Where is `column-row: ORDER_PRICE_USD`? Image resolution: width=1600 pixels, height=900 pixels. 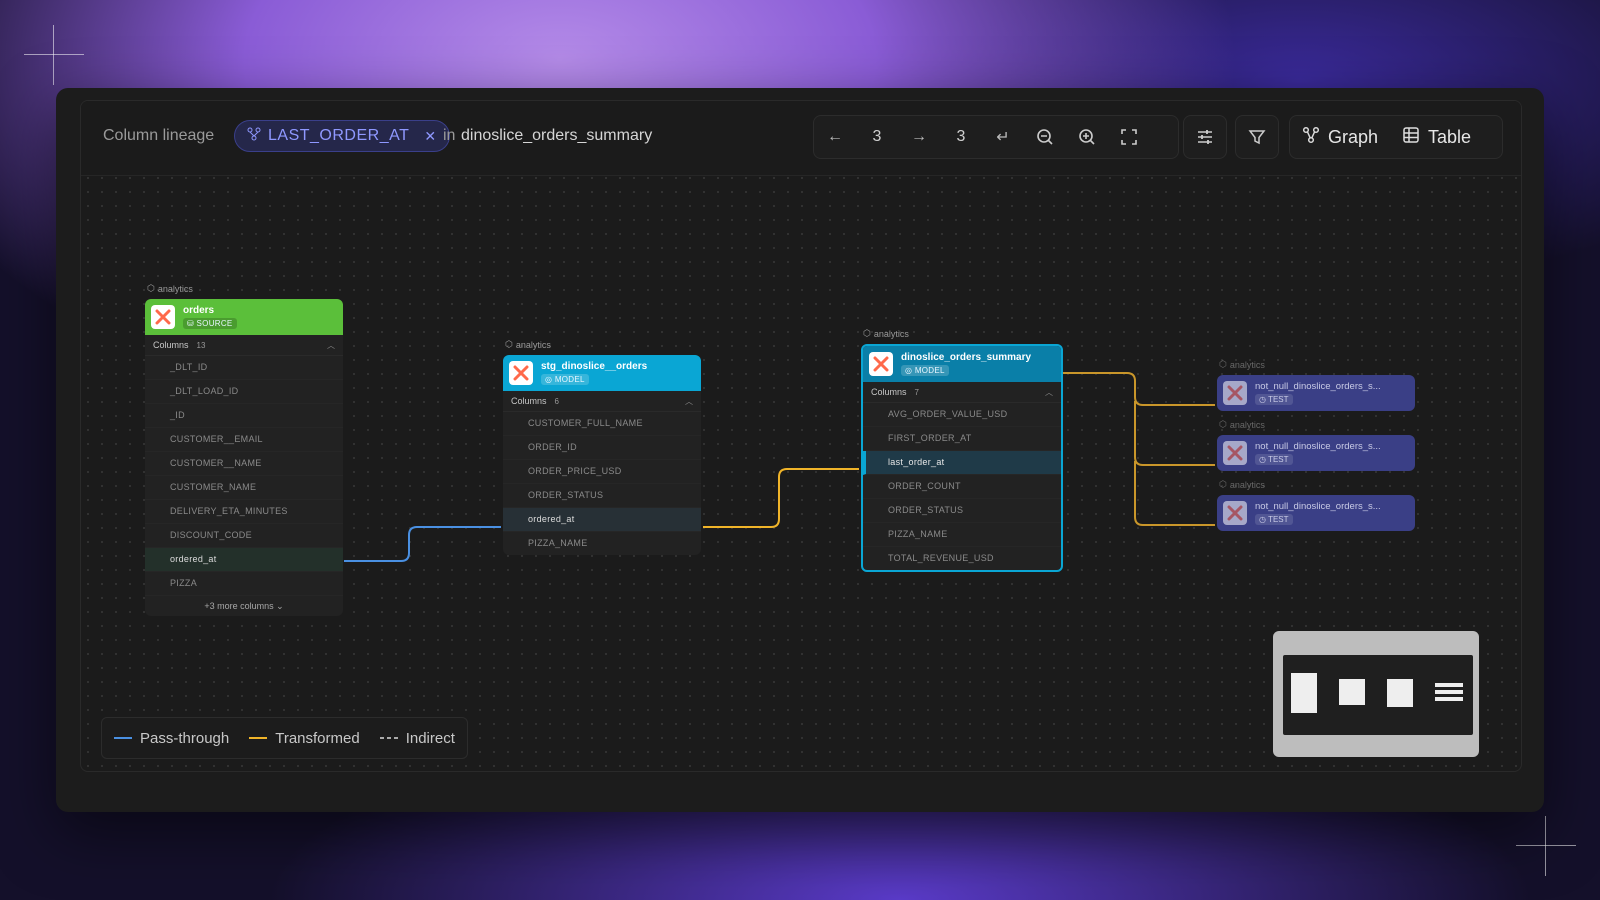 column-row: ORDER_PRICE_USD is located at coordinates (602, 472).